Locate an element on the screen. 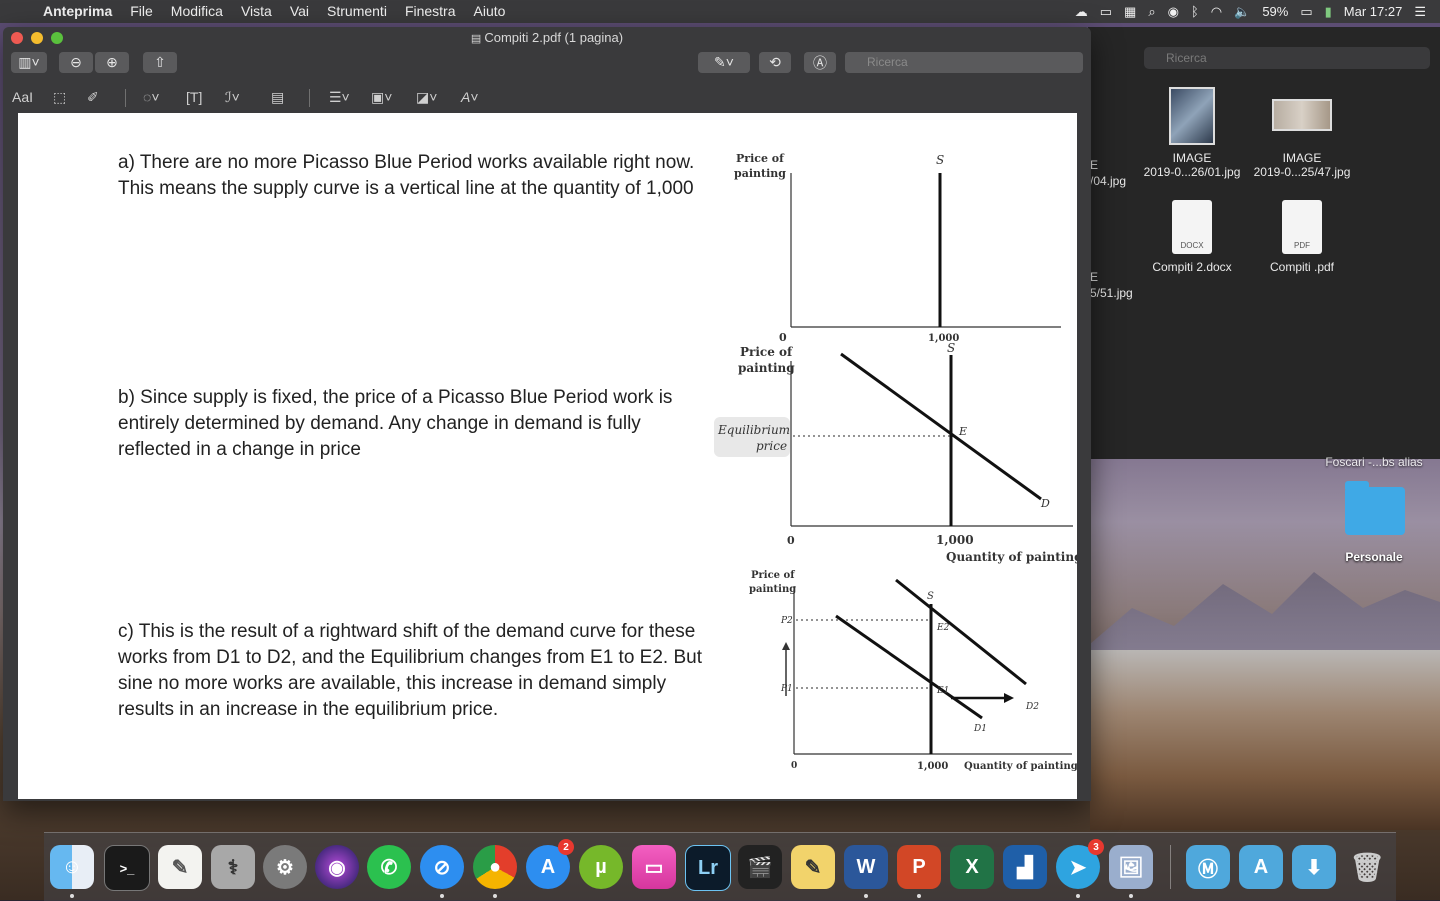 This screenshot has width=1440, height=901. graph1-ylabel-2: painting is located at coordinates (760, 173).